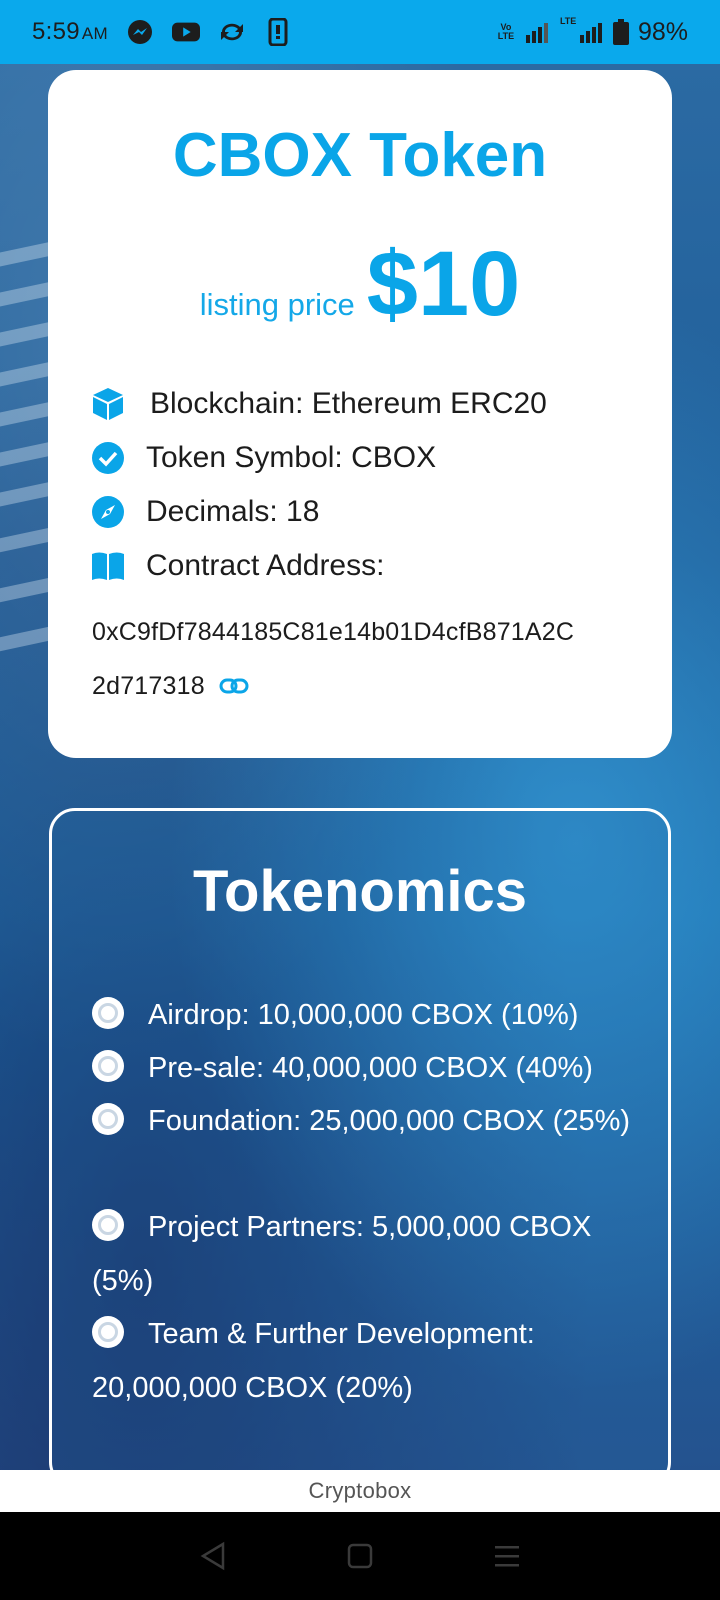 This screenshot has width=720, height=1600. I want to click on info-label-blockchain: Blockchain: Ethereum ERC20, so click(348, 403).